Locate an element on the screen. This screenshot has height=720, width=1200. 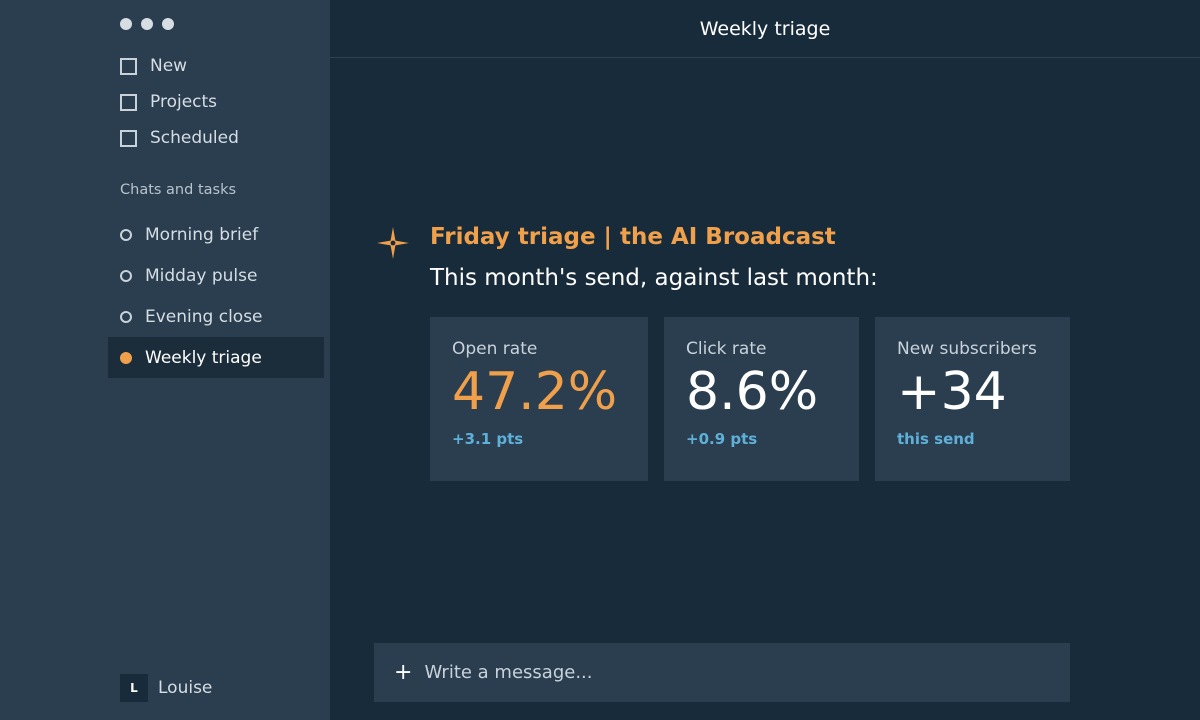
sidebar-item-scheduled: Scheduled is located at coordinates (179, 138).